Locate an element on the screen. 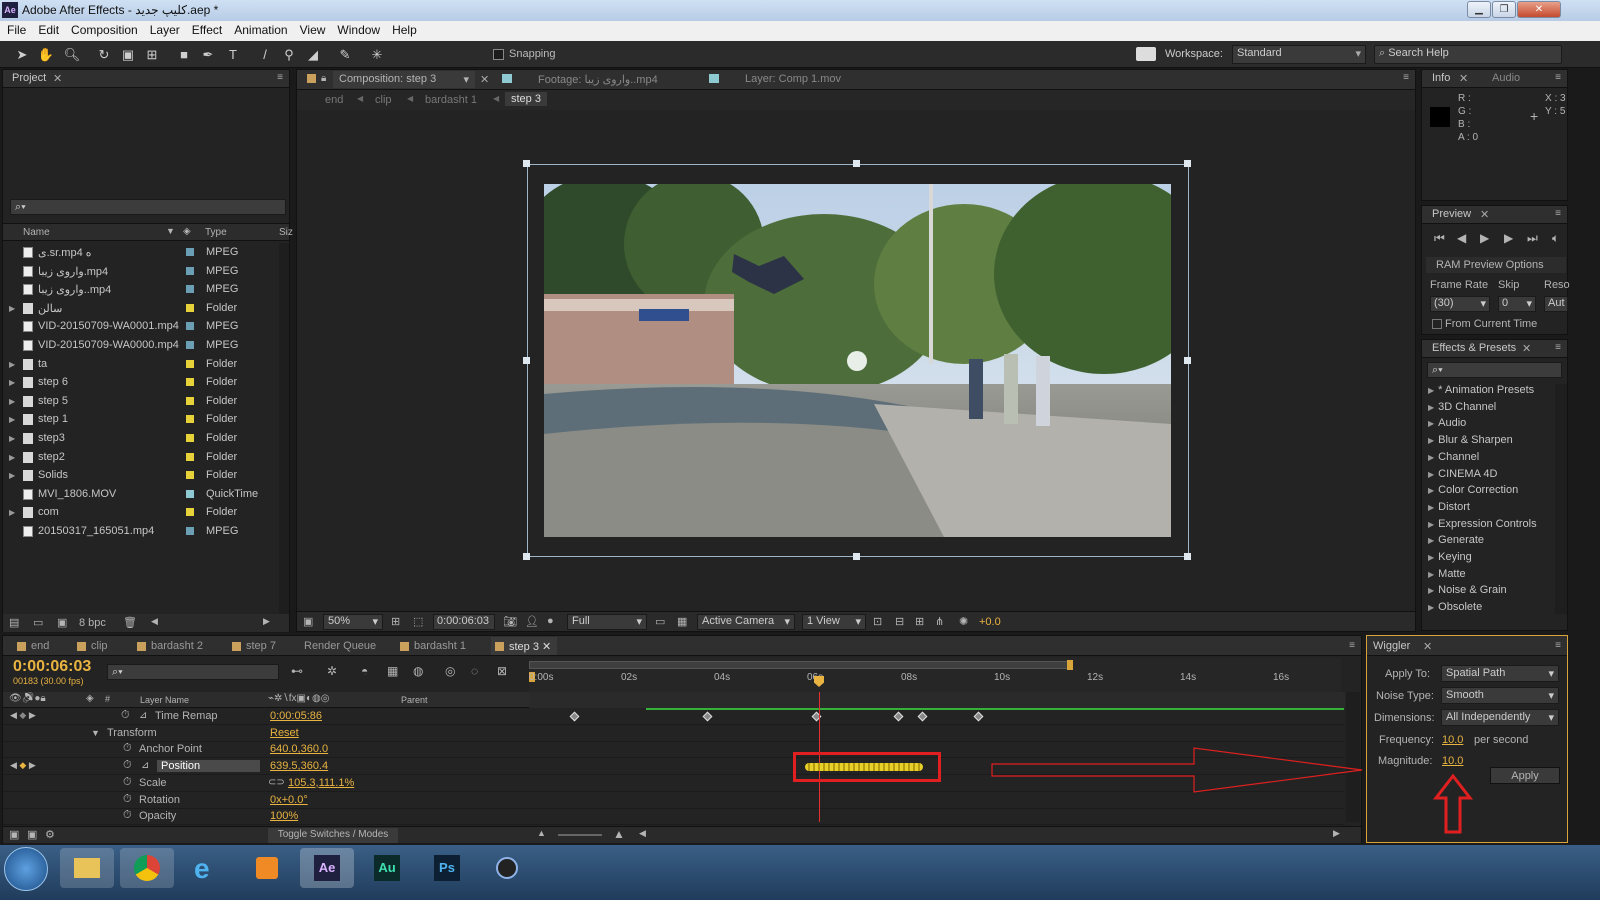  play-icon: ▶ is located at coordinates (1484, 238).